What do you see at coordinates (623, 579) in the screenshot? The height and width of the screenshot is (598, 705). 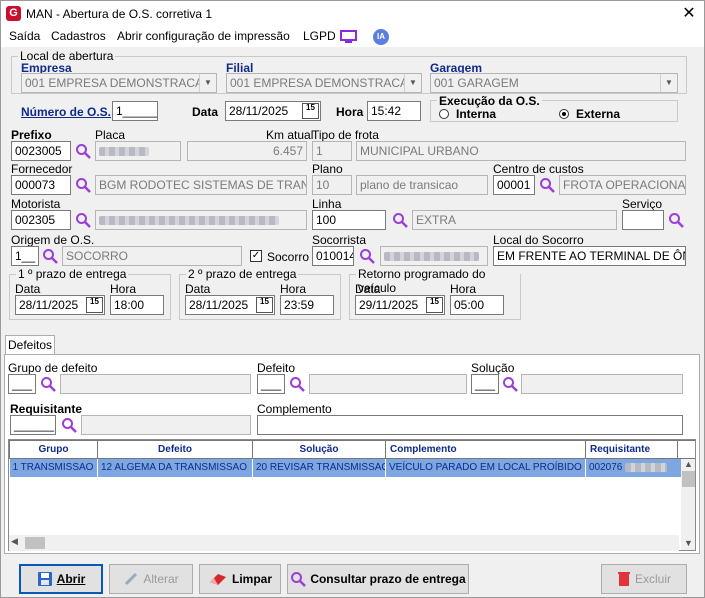 I see `trash-icon` at bounding box center [623, 579].